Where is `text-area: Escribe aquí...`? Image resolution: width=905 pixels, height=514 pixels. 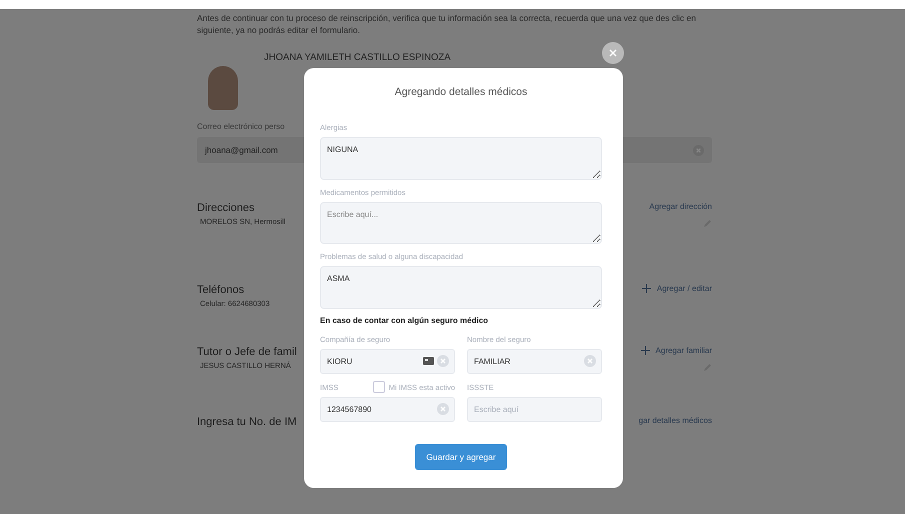 text-area: Escribe aquí... is located at coordinates (461, 223).